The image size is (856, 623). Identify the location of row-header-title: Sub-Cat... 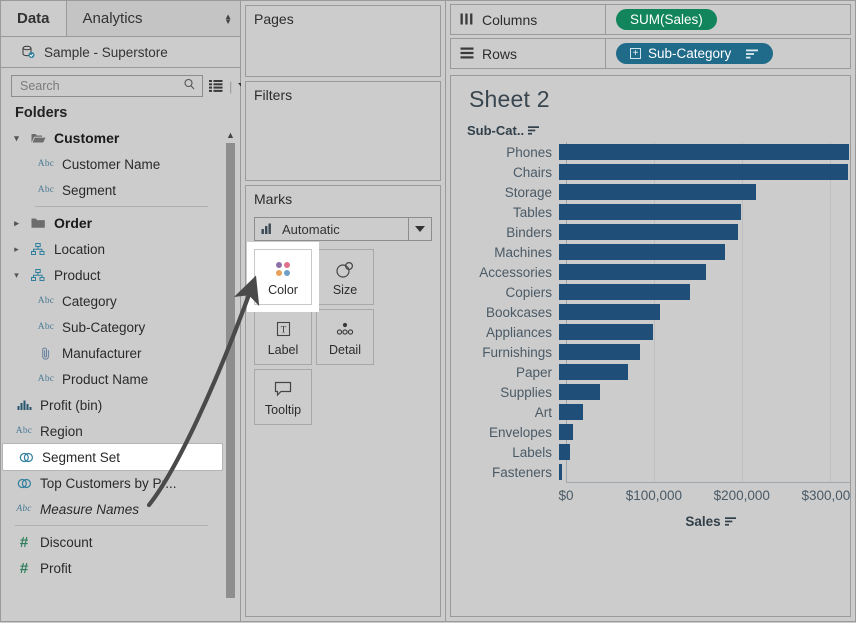
(503, 130).